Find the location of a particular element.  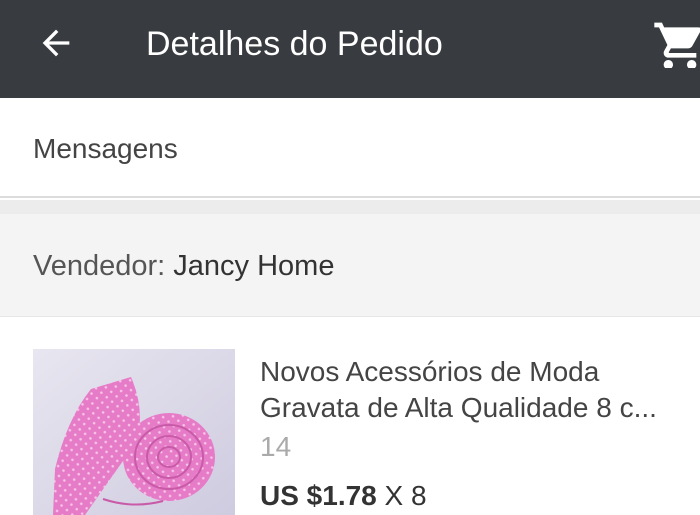

section-divider is located at coordinates (350, 207).